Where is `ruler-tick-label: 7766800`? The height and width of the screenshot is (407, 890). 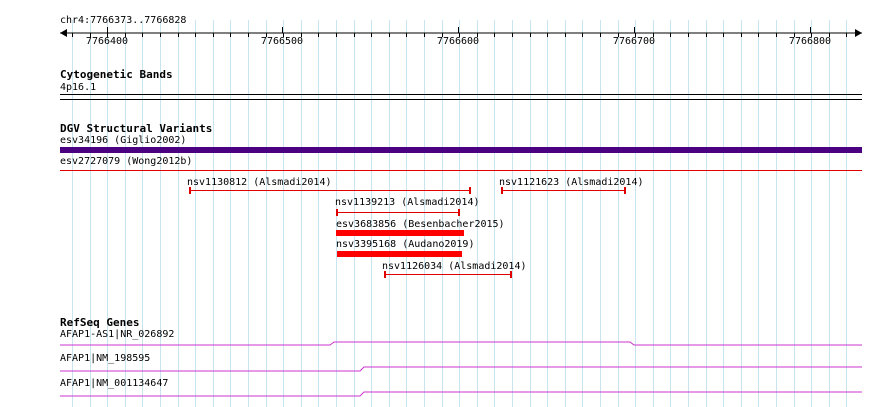 ruler-tick-label: 7766800 is located at coordinates (810, 41).